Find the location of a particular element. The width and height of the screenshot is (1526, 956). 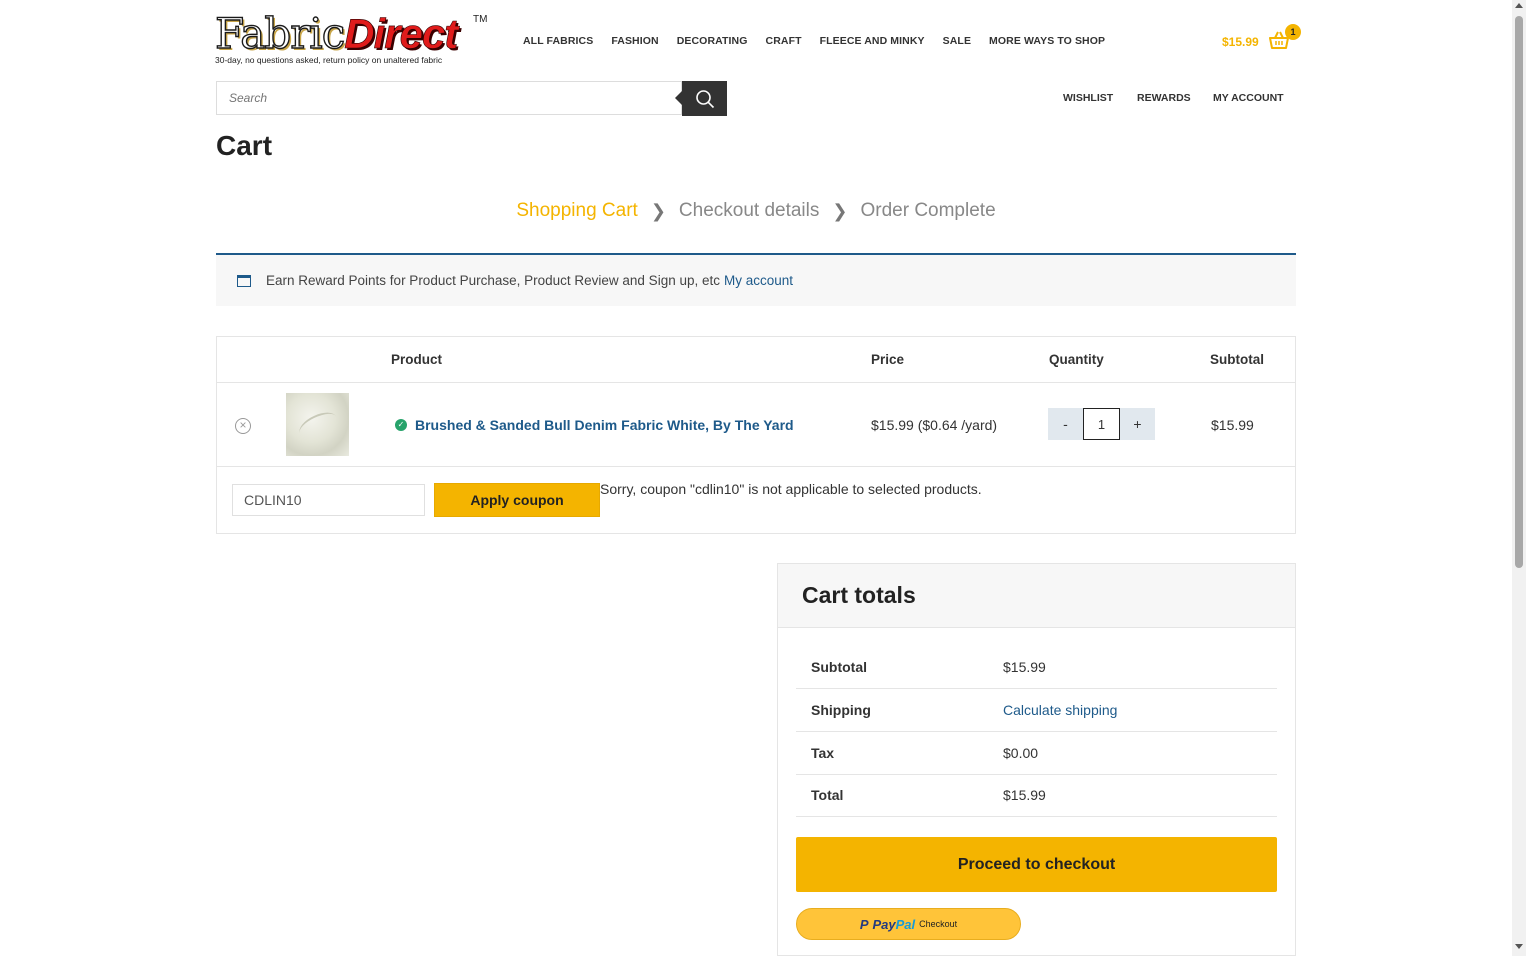

shipping-label: Shipping is located at coordinates (841, 710).